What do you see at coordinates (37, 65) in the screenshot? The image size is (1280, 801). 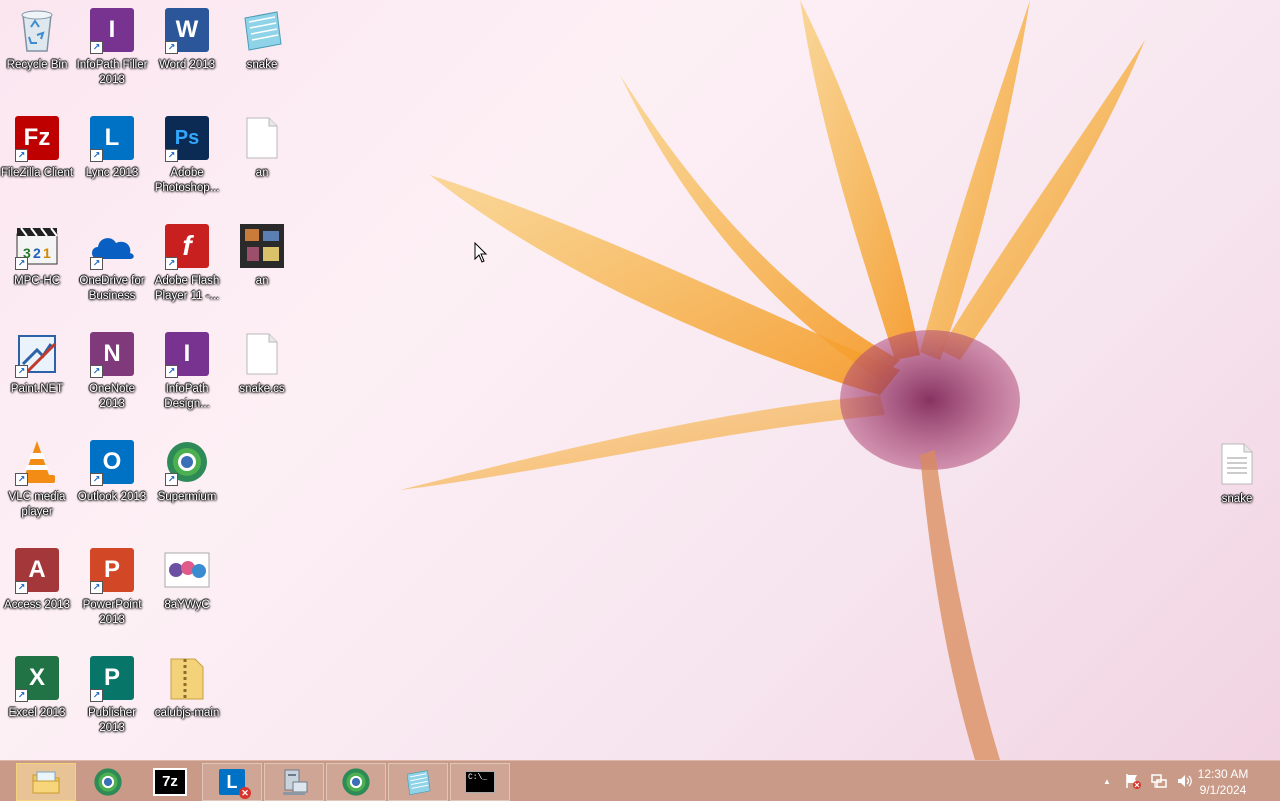 I see `desktop-icon-label: Recycle Bin` at bounding box center [37, 65].